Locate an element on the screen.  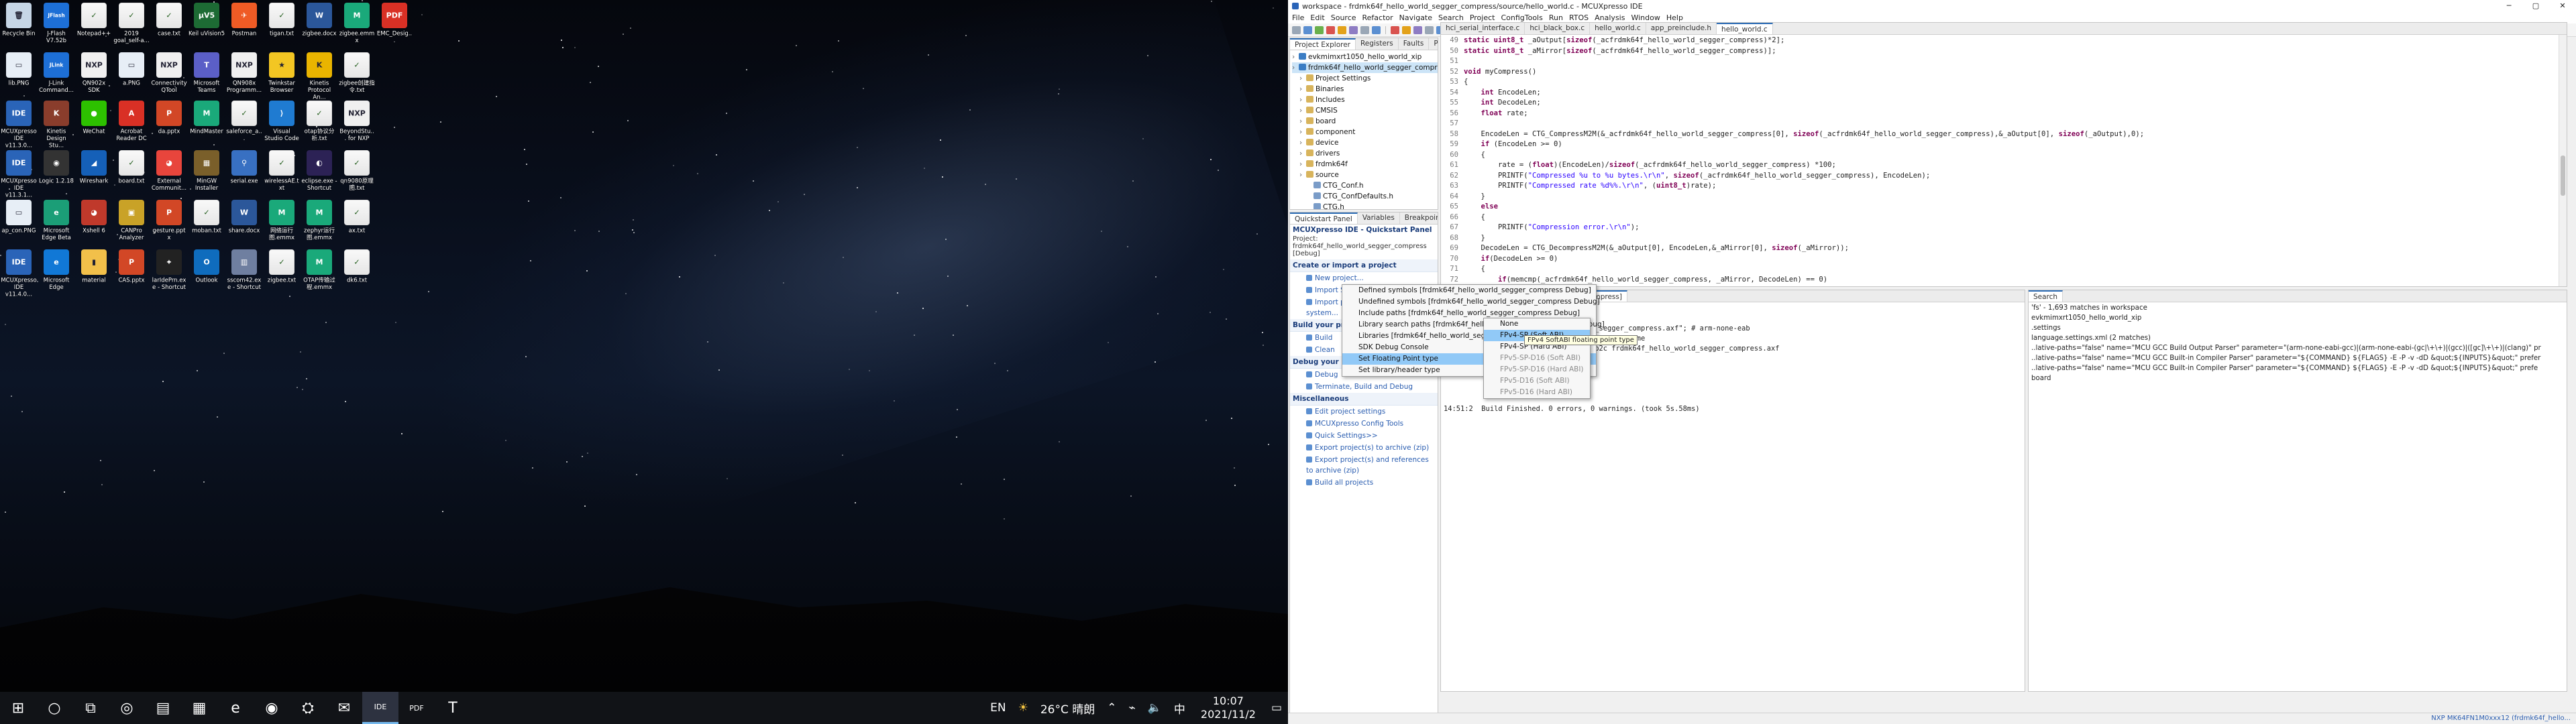
editor-tab: hci_serial_interface.c is located at coordinates (1483, 28).